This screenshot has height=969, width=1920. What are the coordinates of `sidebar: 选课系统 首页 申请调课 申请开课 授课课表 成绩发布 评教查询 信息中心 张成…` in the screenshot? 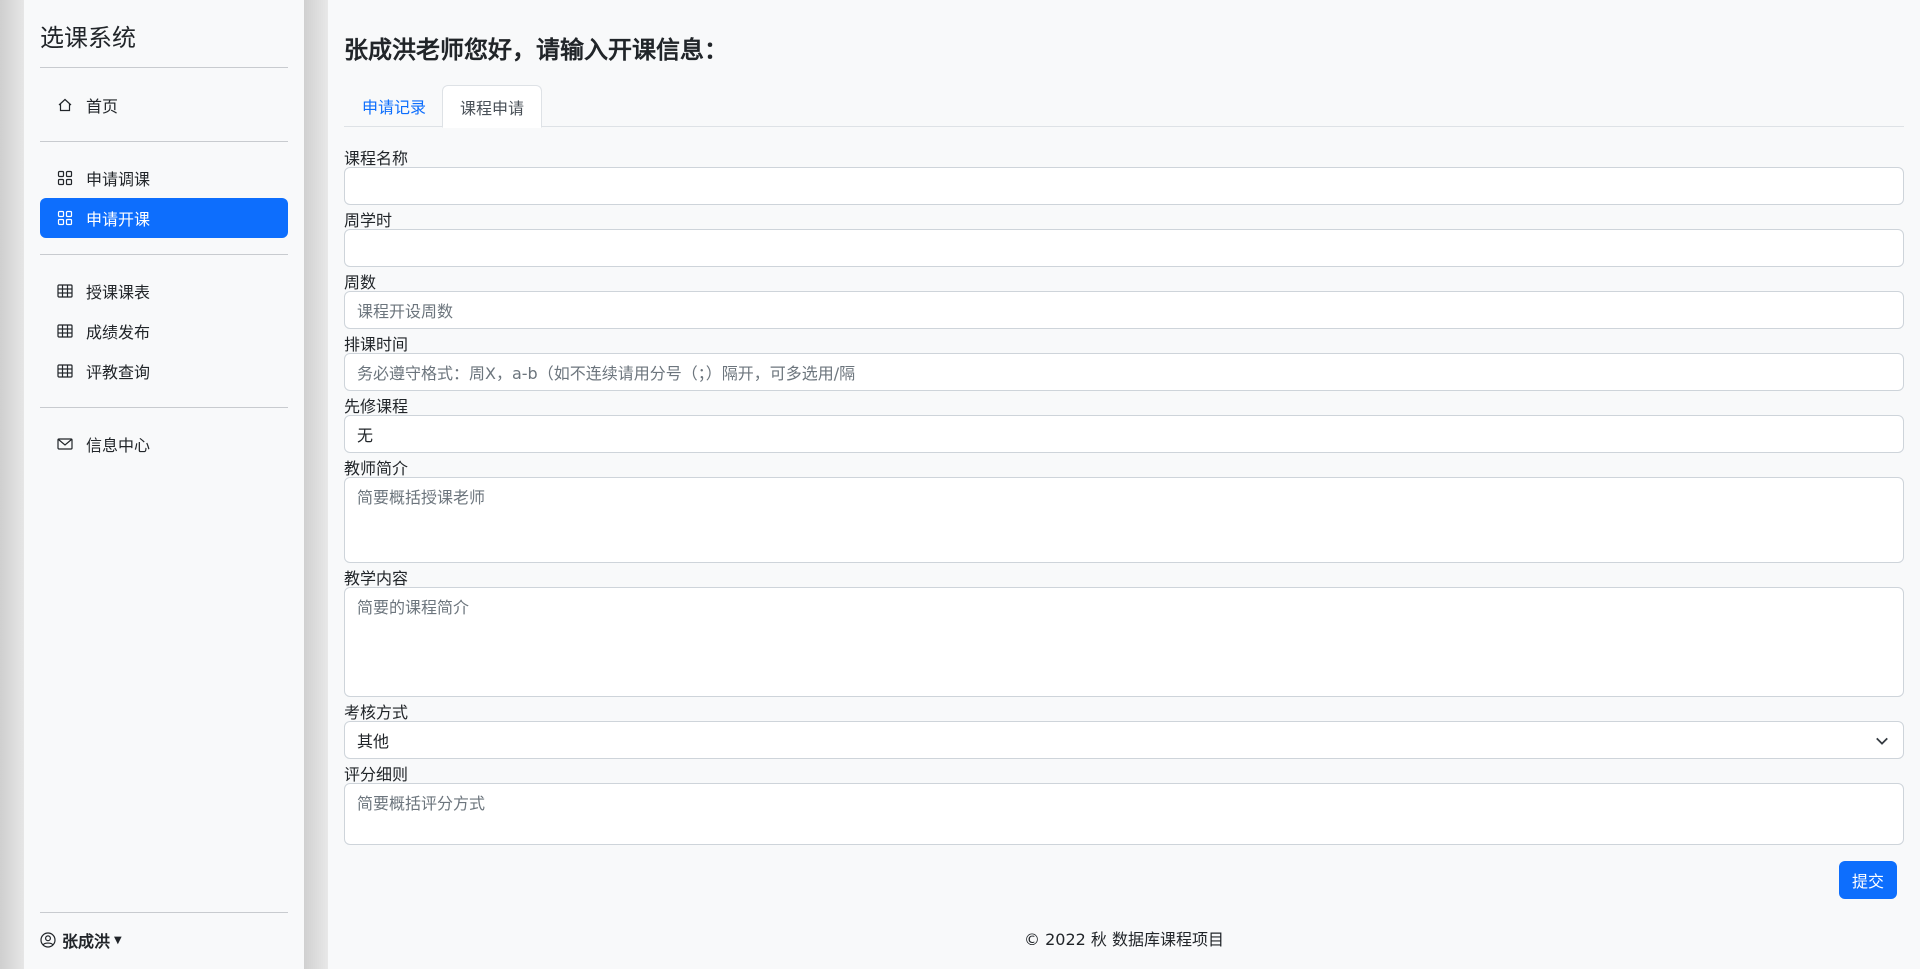 It's located at (164, 484).